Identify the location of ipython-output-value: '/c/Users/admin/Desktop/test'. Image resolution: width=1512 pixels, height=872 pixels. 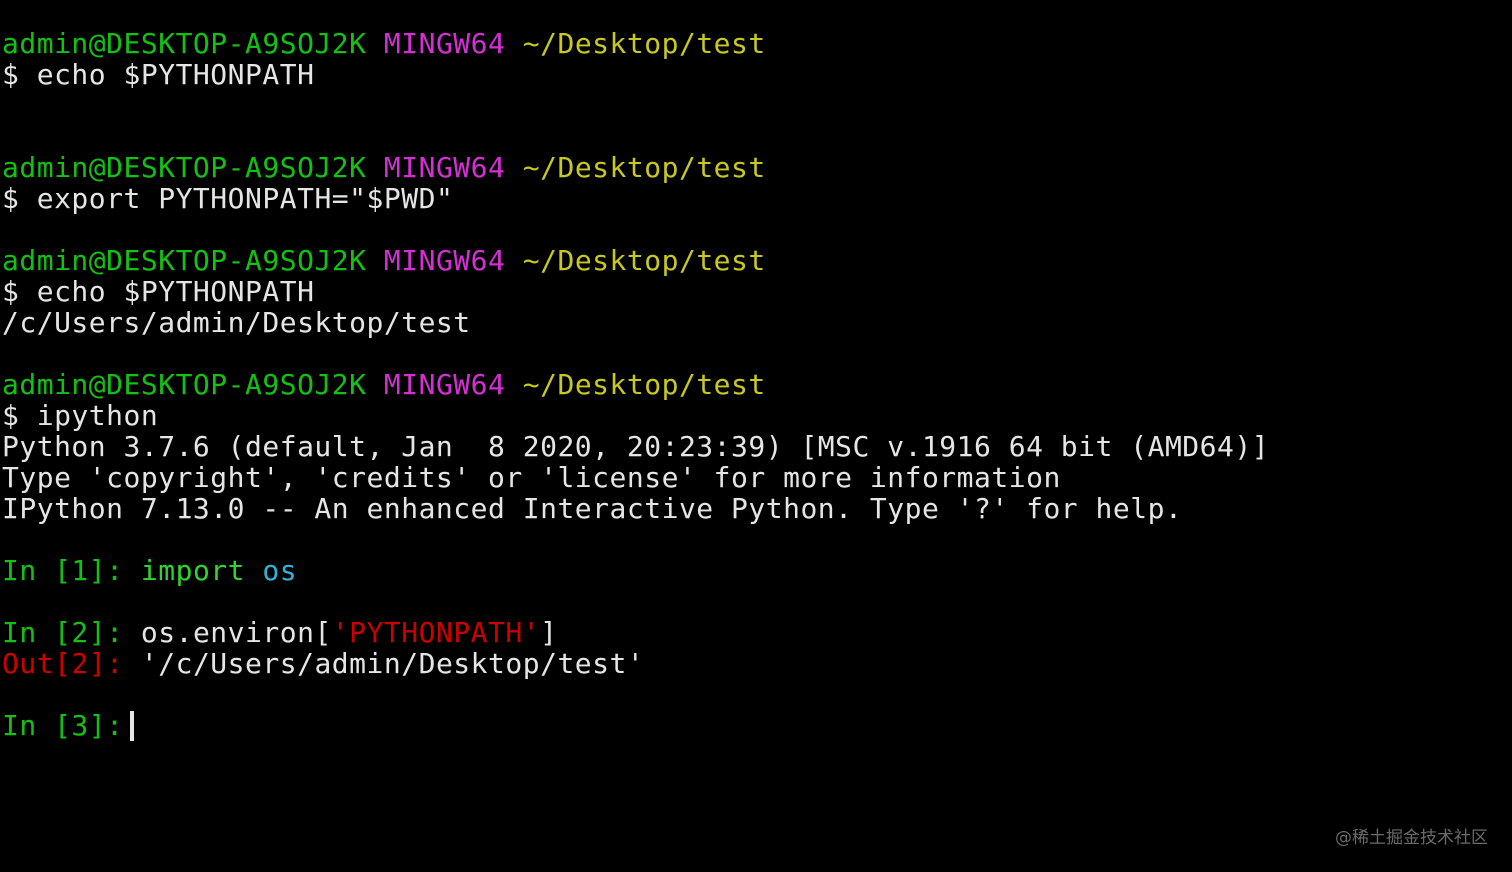
(392, 663).